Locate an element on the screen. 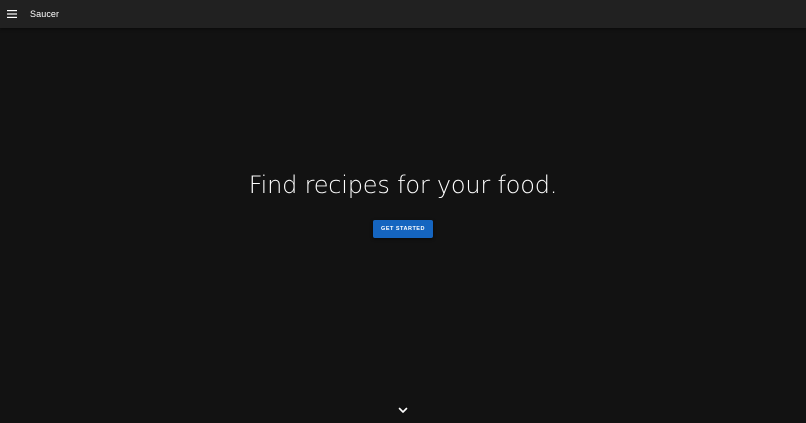 This screenshot has width=806, height=423. menu-button is located at coordinates (12, 14).